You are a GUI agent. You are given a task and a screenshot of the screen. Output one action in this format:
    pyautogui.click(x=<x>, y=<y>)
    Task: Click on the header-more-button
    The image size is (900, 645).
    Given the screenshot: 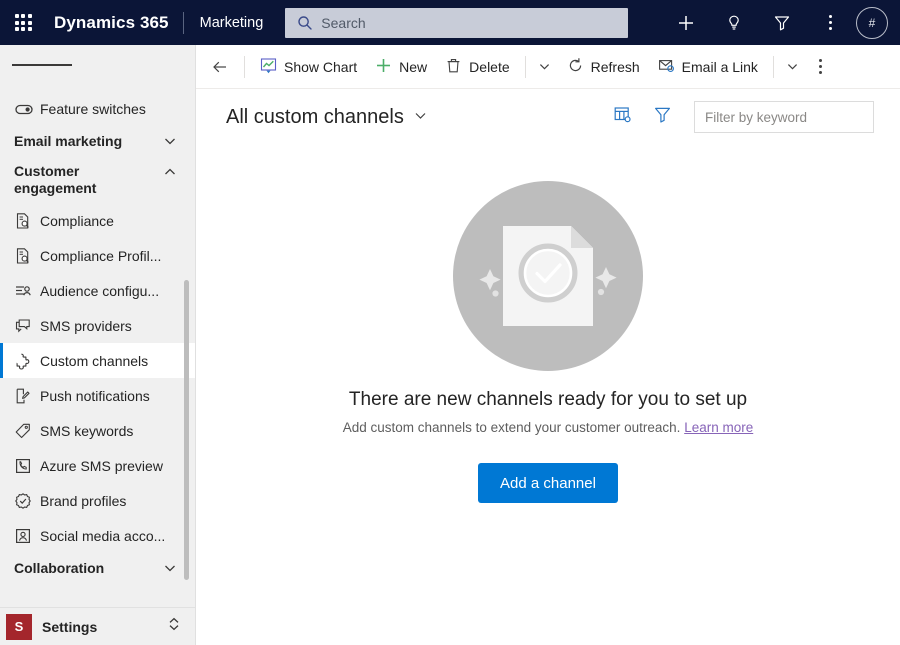 What is the action you would take?
    pyautogui.click(x=830, y=22)
    